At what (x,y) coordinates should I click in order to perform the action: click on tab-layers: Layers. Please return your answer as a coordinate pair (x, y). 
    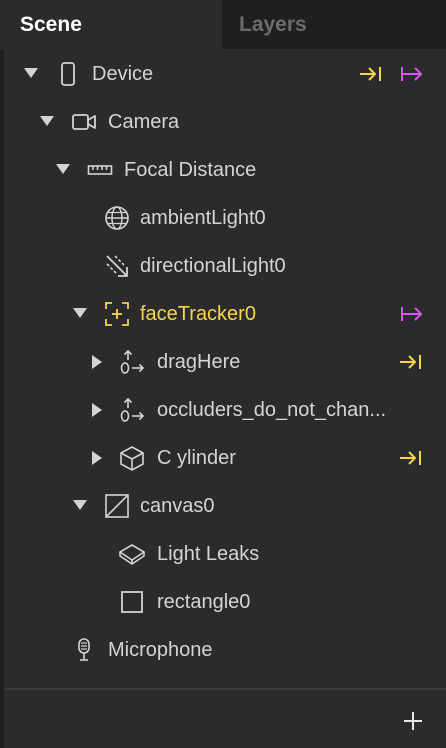
    Looking at the image, I should click on (334, 24).